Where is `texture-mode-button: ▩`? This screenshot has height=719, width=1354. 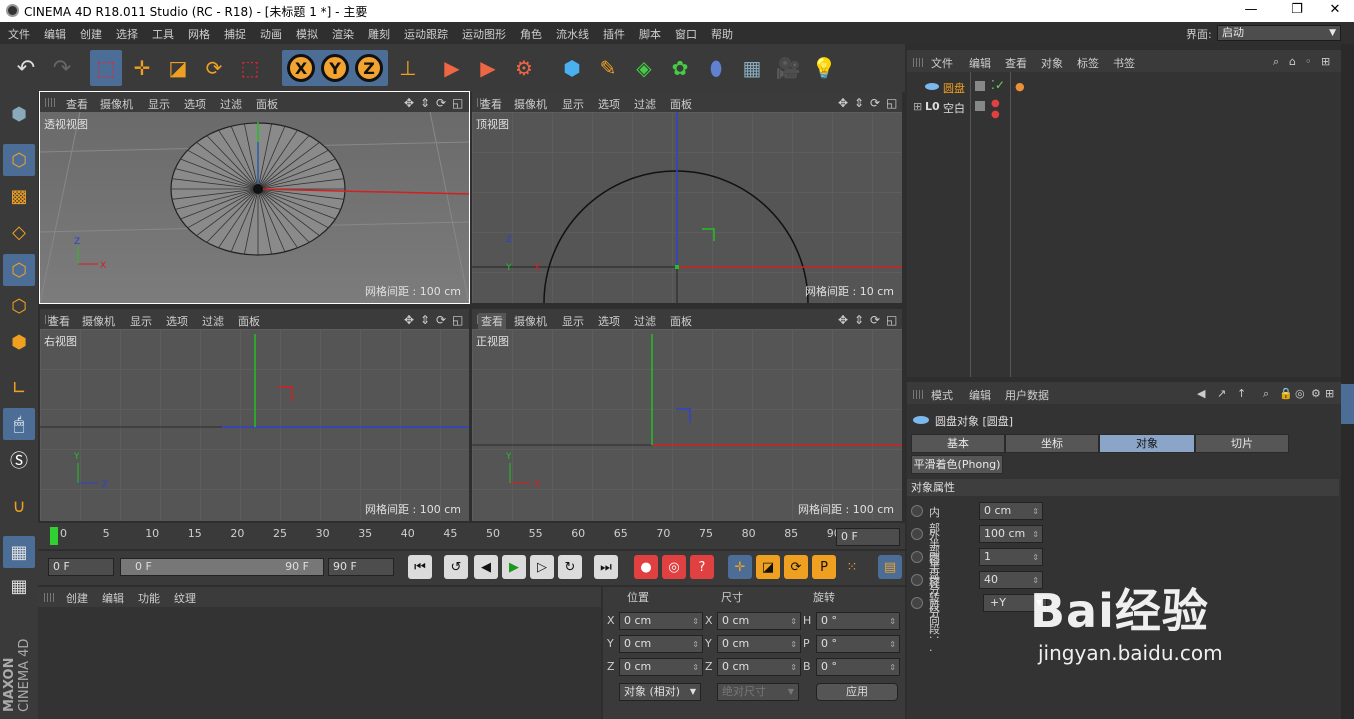 texture-mode-button: ▩ is located at coordinates (19, 196).